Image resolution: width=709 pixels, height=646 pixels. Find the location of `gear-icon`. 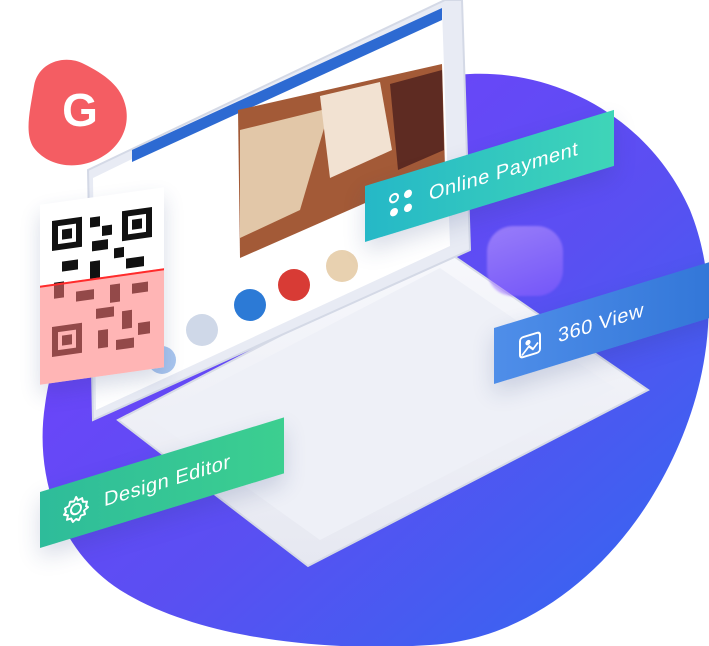

gear-icon is located at coordinates (76, 509).